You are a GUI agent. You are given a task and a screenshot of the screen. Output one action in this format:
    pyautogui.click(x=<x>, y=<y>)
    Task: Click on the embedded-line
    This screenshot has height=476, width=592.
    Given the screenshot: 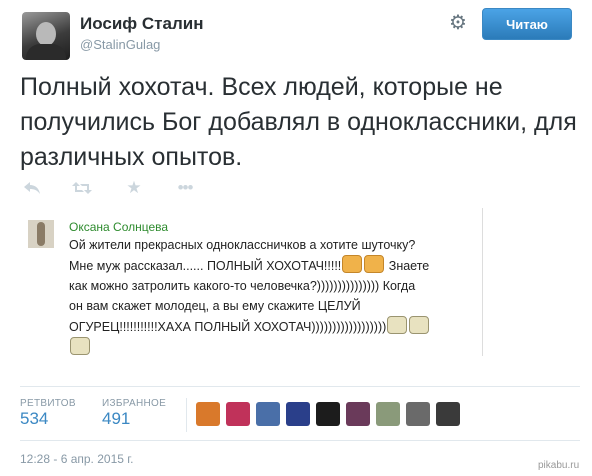 What is the action you would take?
    pyautogui.click(x=274, y=347)
    